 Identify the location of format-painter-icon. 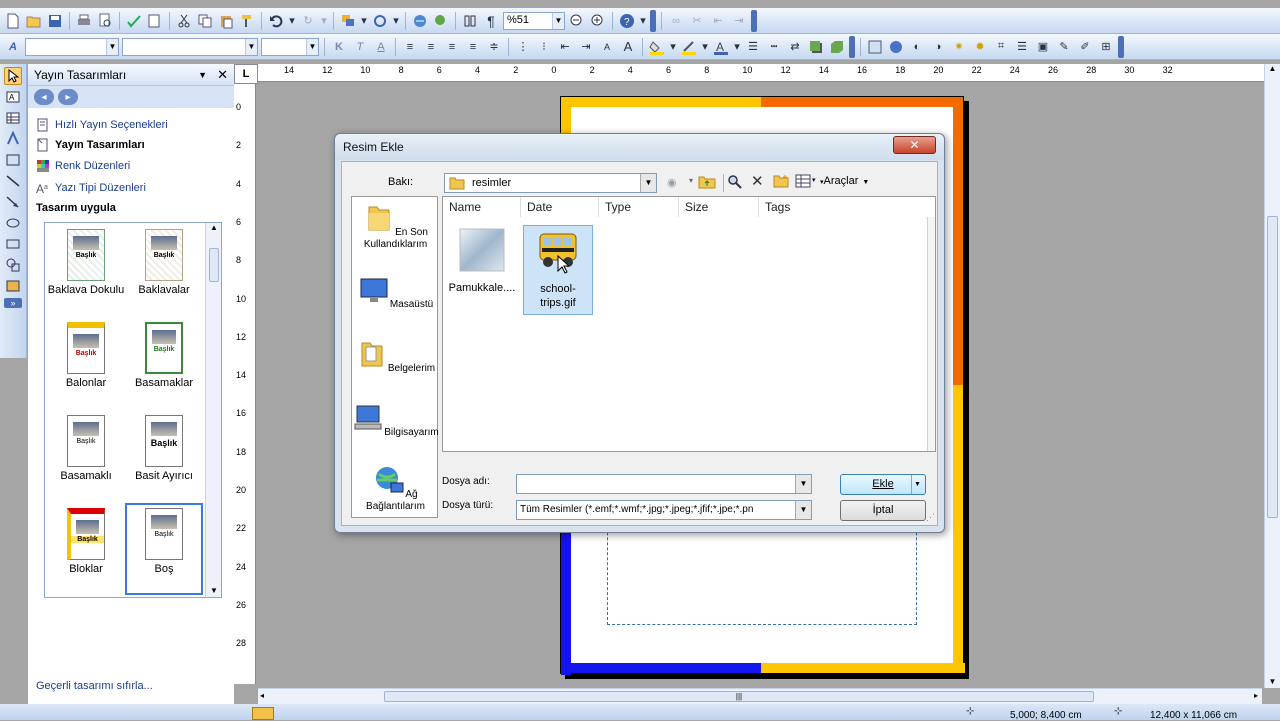
(247, 21).